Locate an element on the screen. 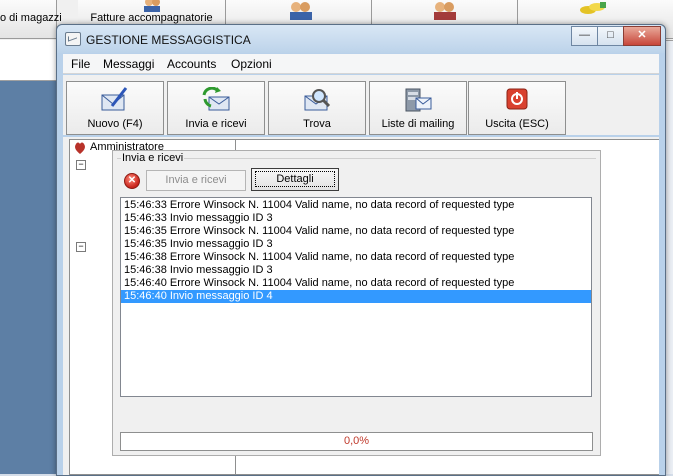 The width and height of the screenshot is (673, 476). background-strip is located at coordinates (28, 60).